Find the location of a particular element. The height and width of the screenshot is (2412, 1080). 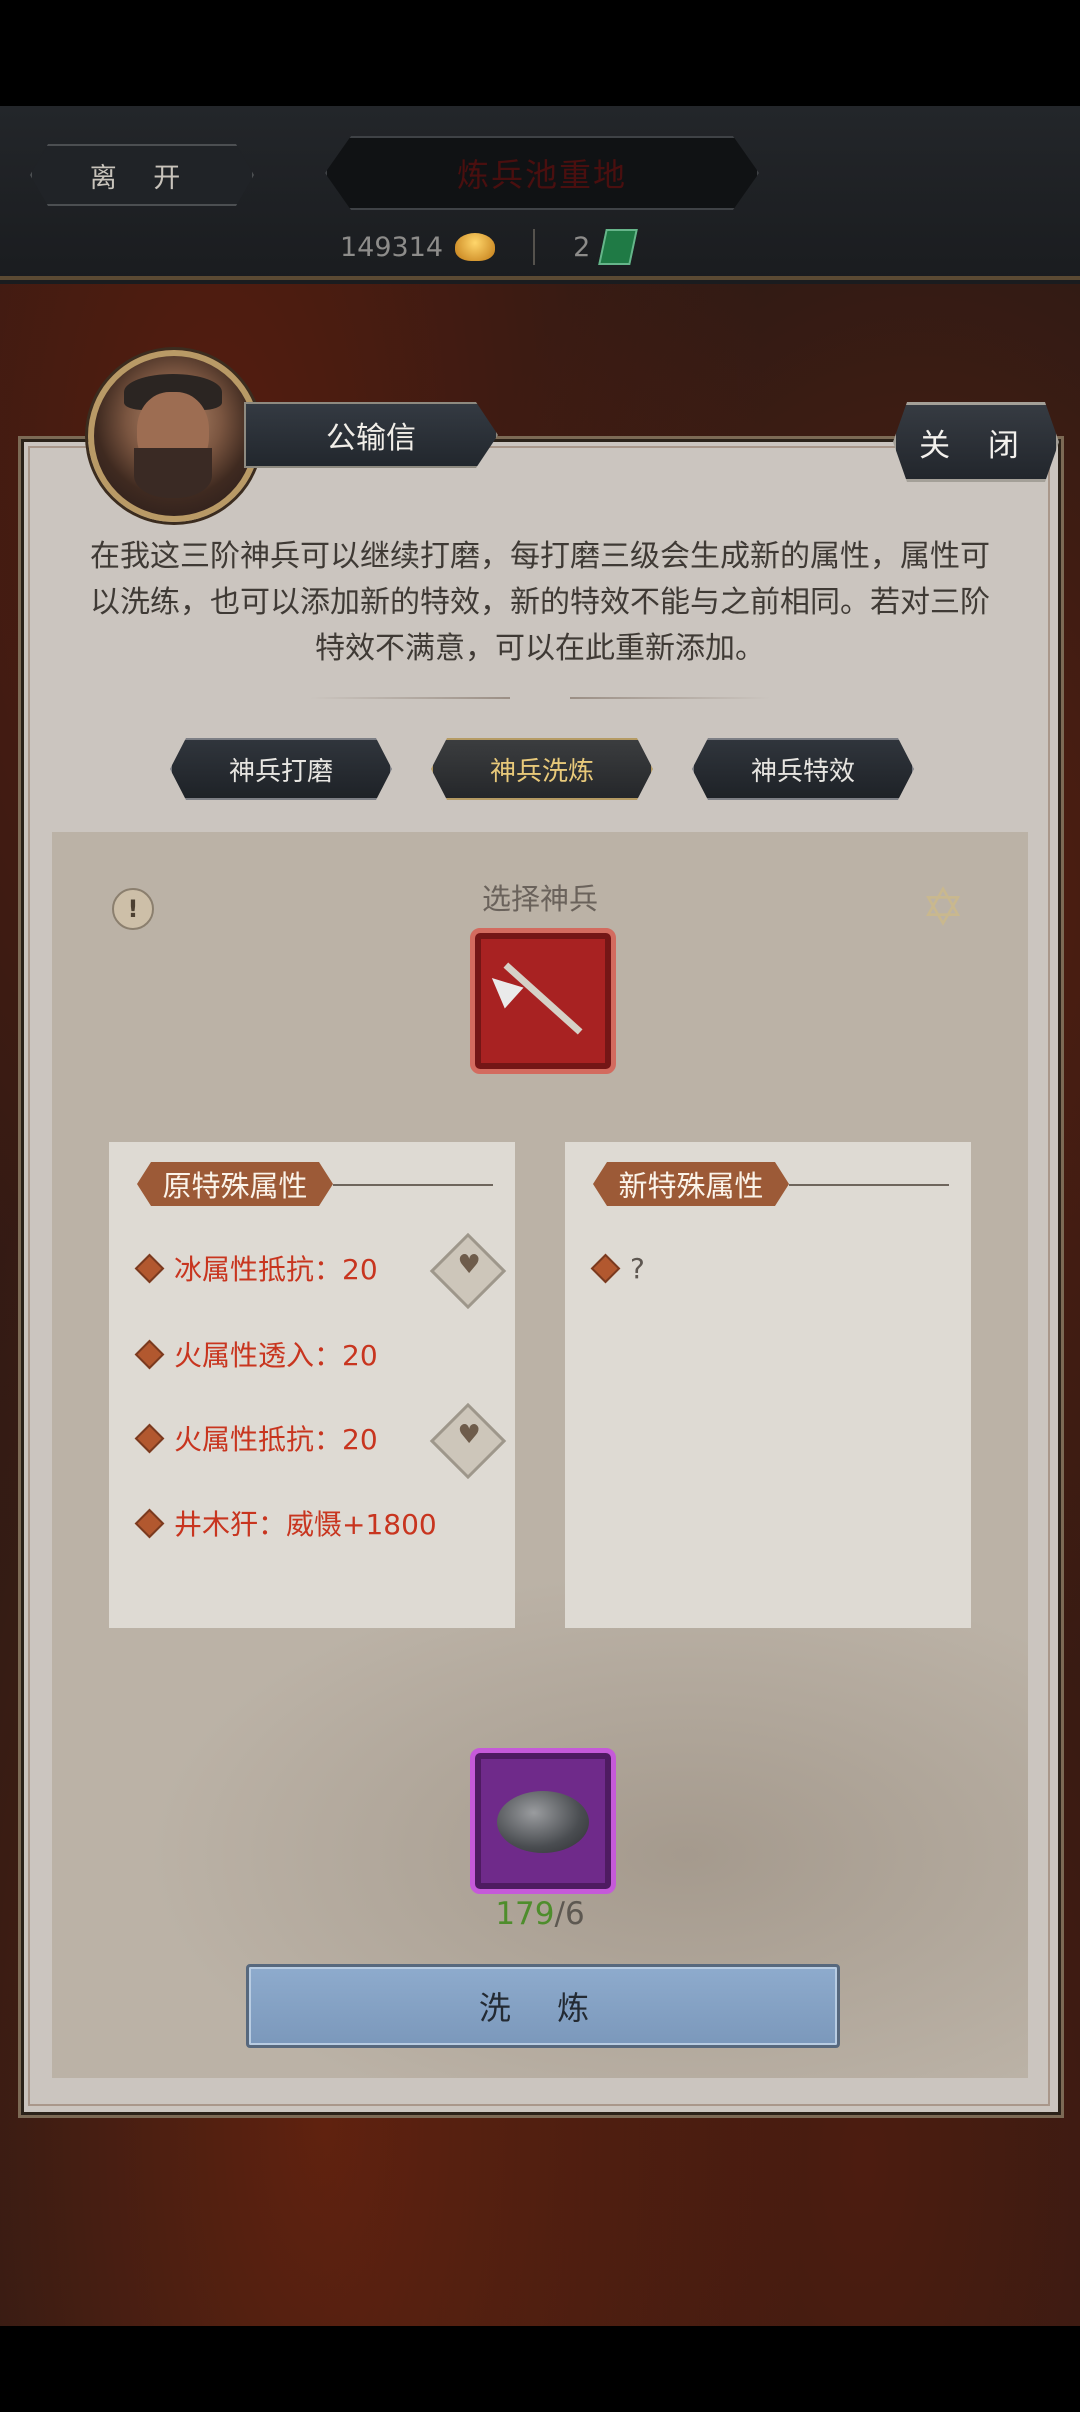

stone-have-count: 179 is located at coordinates (525, 1914).